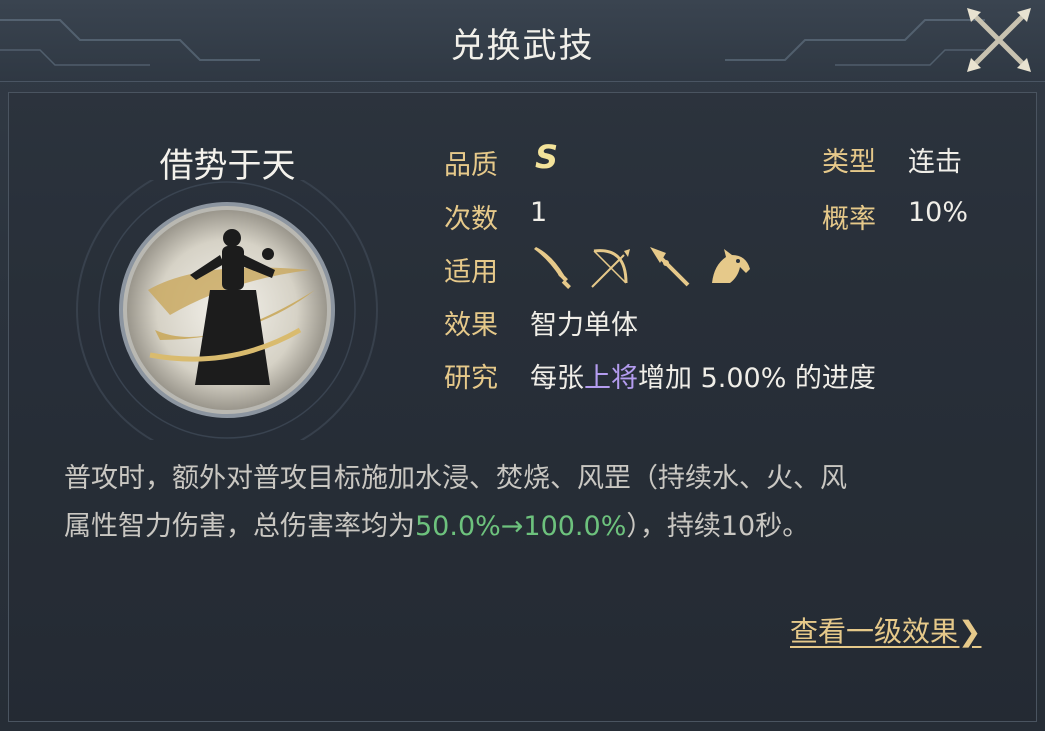 Image resolution: width=1045 pixels, height=731 pixels. Describe the element at coordinates (849, 219) in the screenshot. I see `rate-label: 概率` at that location.